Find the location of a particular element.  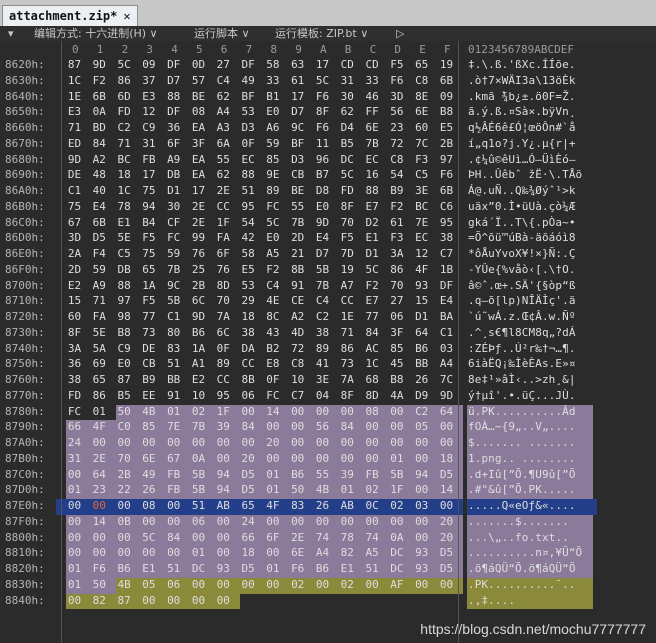

hex-byte: 9C is located at coordinates (173, 285).